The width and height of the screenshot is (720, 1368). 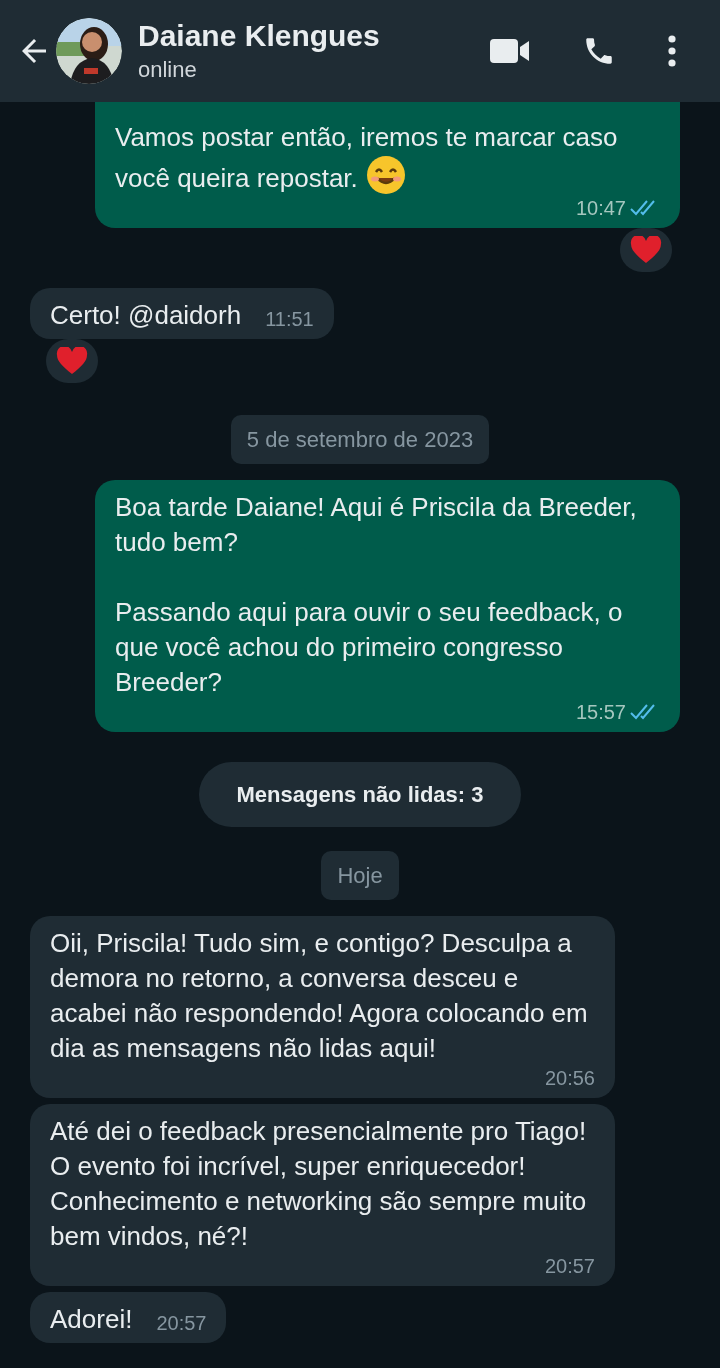 What do you see at coordinates (360, 875) in the screenshot?
I see `date-chip: Hoje` at bounding box center [360, 875].